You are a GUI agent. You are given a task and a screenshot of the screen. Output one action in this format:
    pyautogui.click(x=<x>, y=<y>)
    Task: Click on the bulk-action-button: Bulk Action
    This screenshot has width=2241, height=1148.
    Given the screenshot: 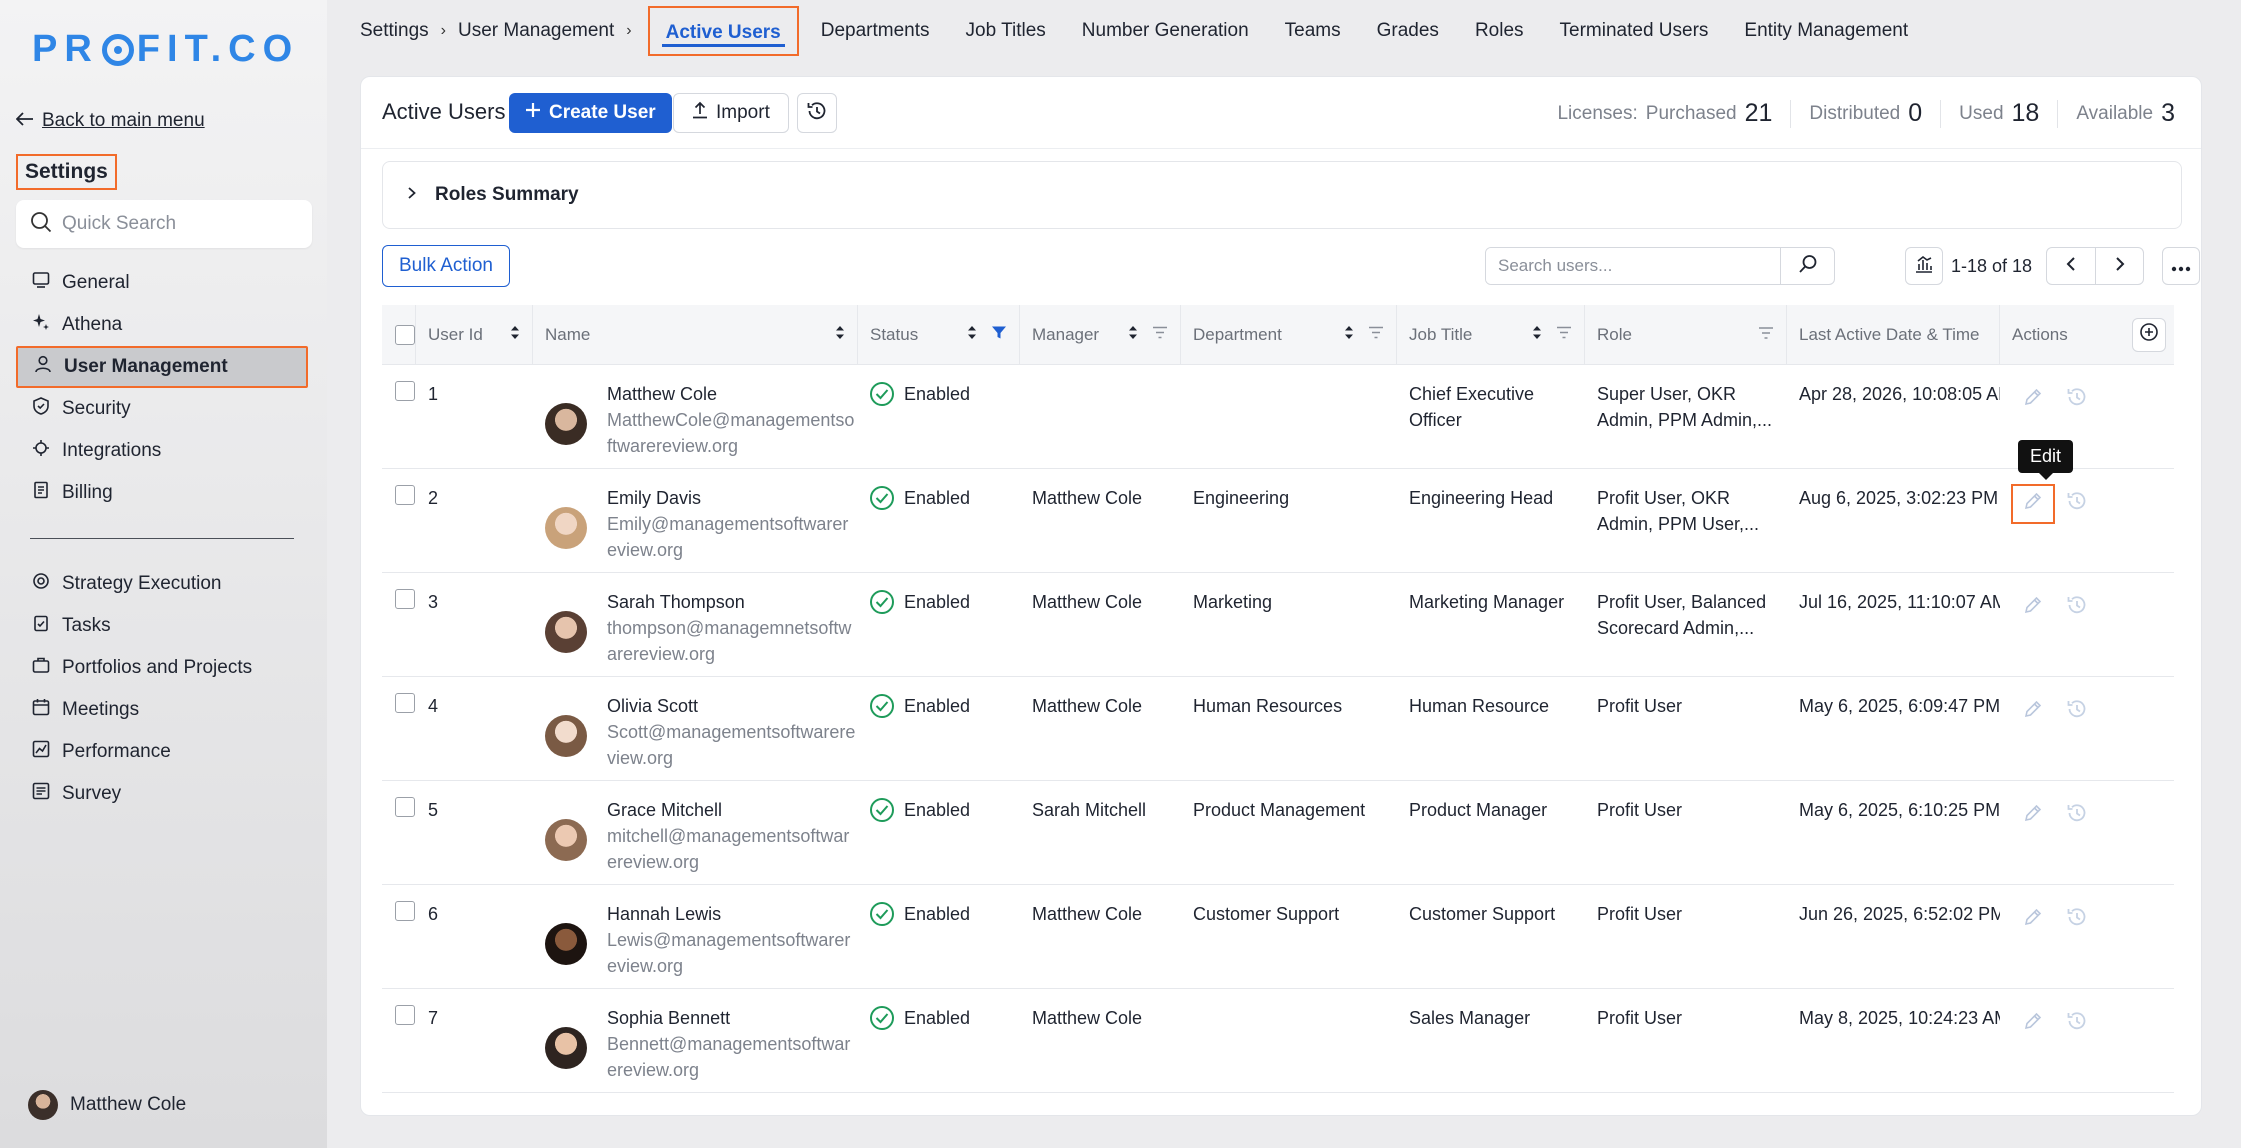 What is the action you would take?
    pyautogui.click(x=446, y=266)
    